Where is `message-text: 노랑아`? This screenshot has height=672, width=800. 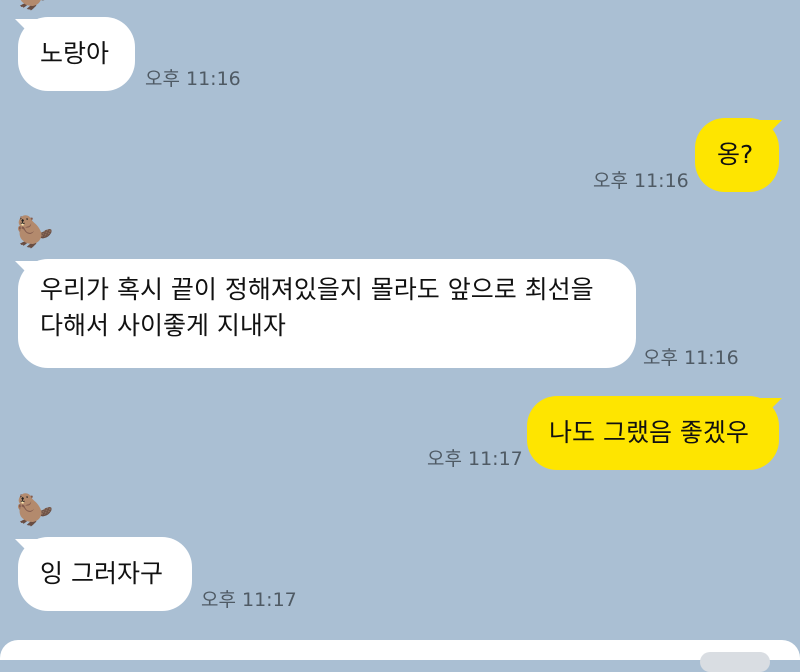
message-text: 노랑아 is located at coordinates (75, 53).